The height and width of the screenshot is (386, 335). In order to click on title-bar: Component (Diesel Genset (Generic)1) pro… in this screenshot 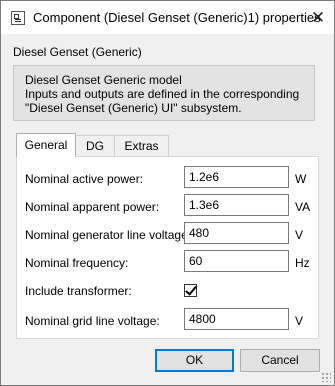, I will do `click(167, 17)`.